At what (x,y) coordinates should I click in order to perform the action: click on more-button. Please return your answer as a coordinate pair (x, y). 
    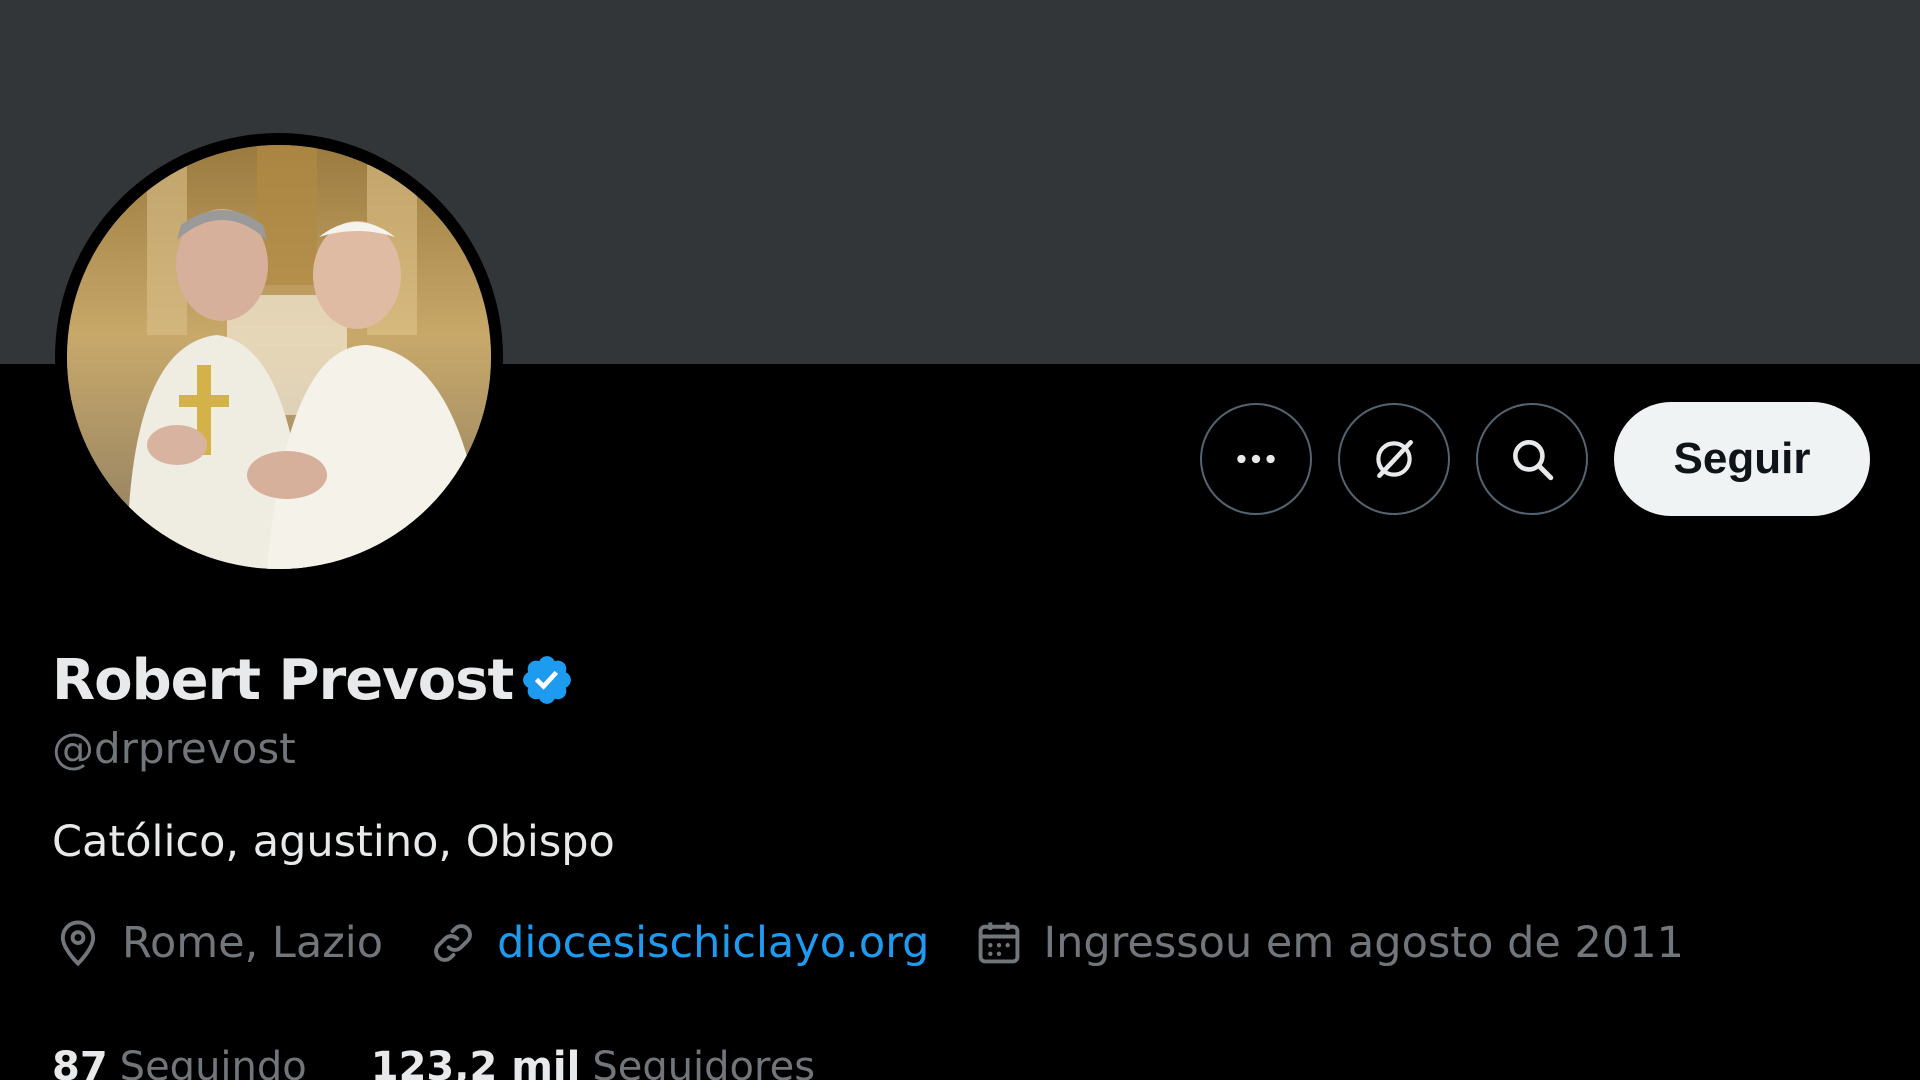
    Looking at the image, I should click on (1256, 459).